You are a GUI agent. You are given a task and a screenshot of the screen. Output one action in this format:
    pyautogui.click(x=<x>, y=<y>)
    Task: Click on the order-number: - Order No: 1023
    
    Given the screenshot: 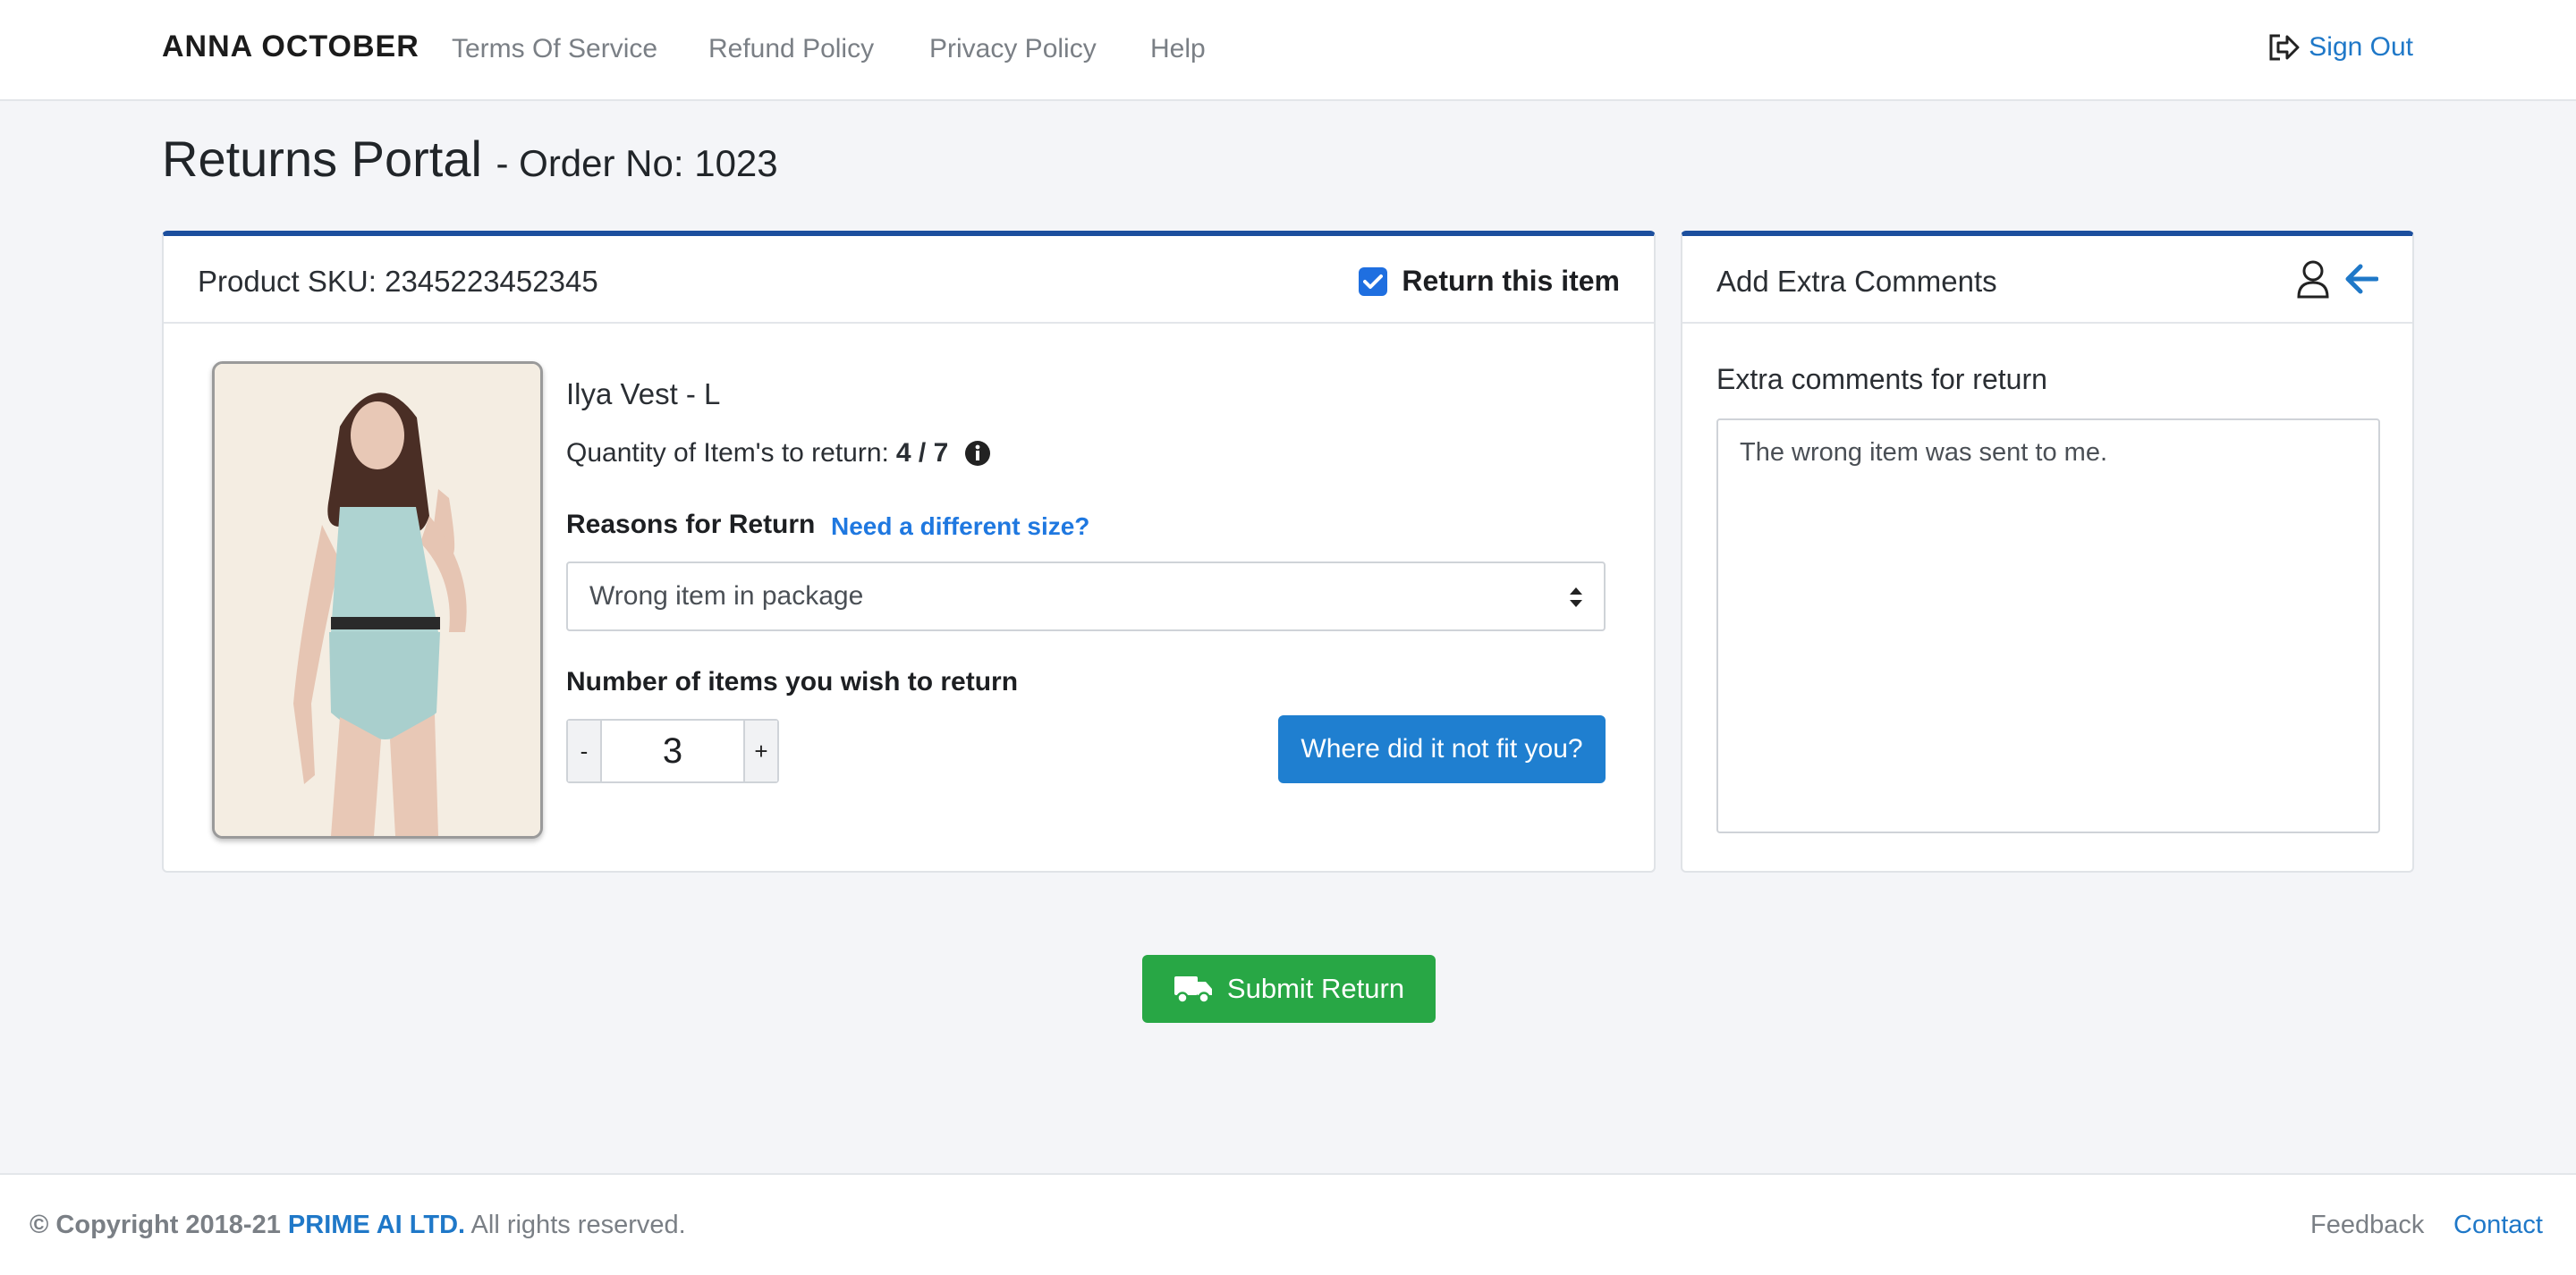 What is the action you would take?
    pyautogui.click(x=637, y=163)
    